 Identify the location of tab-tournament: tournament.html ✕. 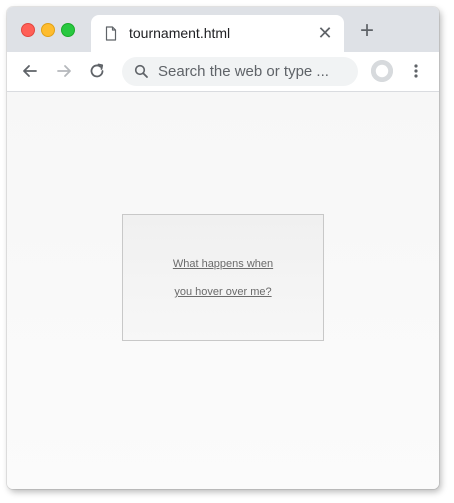
(217, 33).